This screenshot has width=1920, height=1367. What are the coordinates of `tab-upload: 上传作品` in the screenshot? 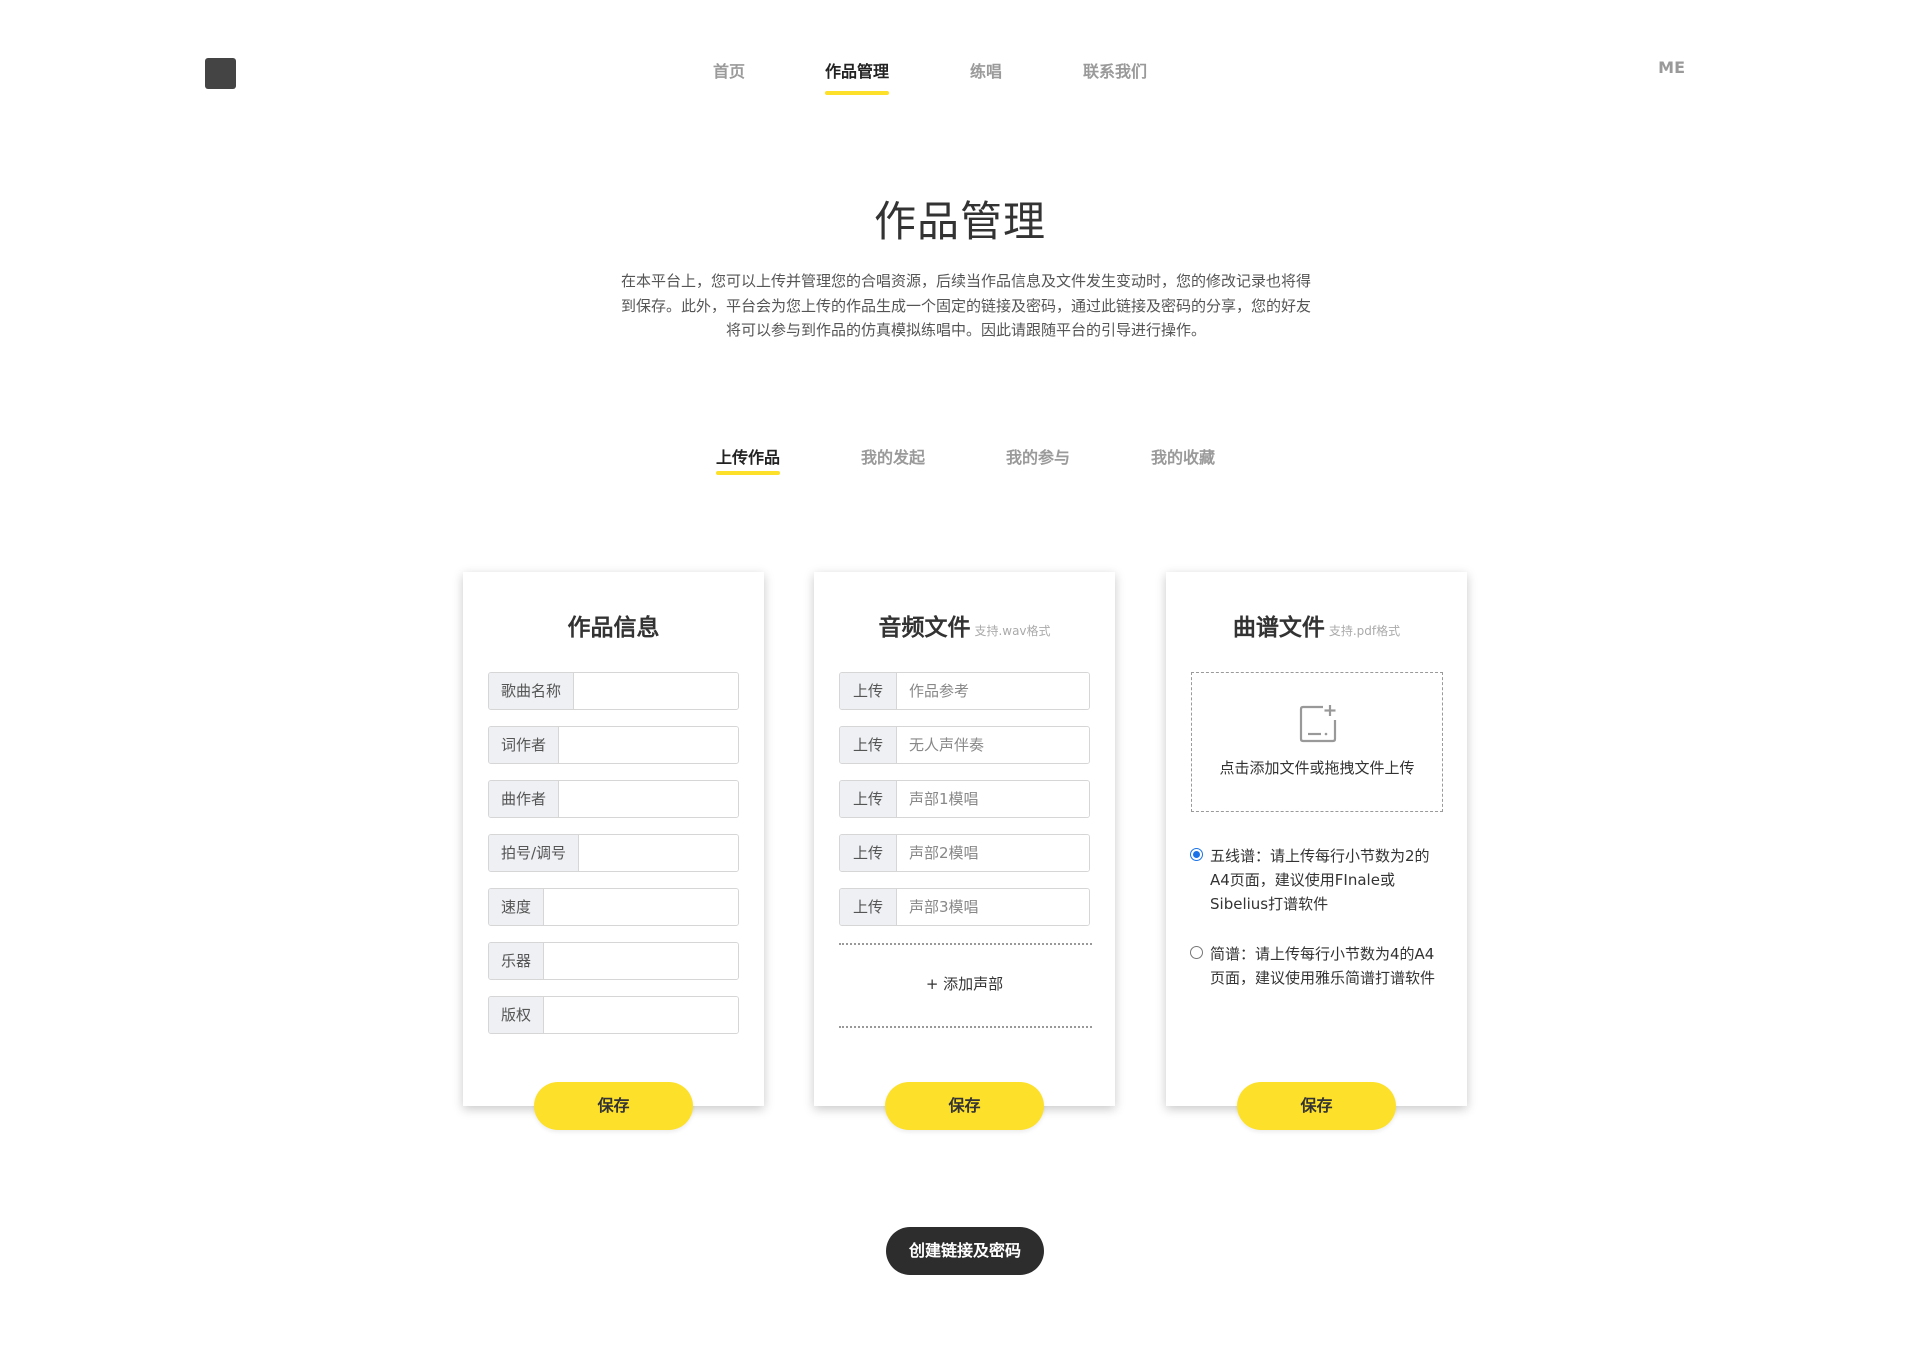 It's located at (748, 459).